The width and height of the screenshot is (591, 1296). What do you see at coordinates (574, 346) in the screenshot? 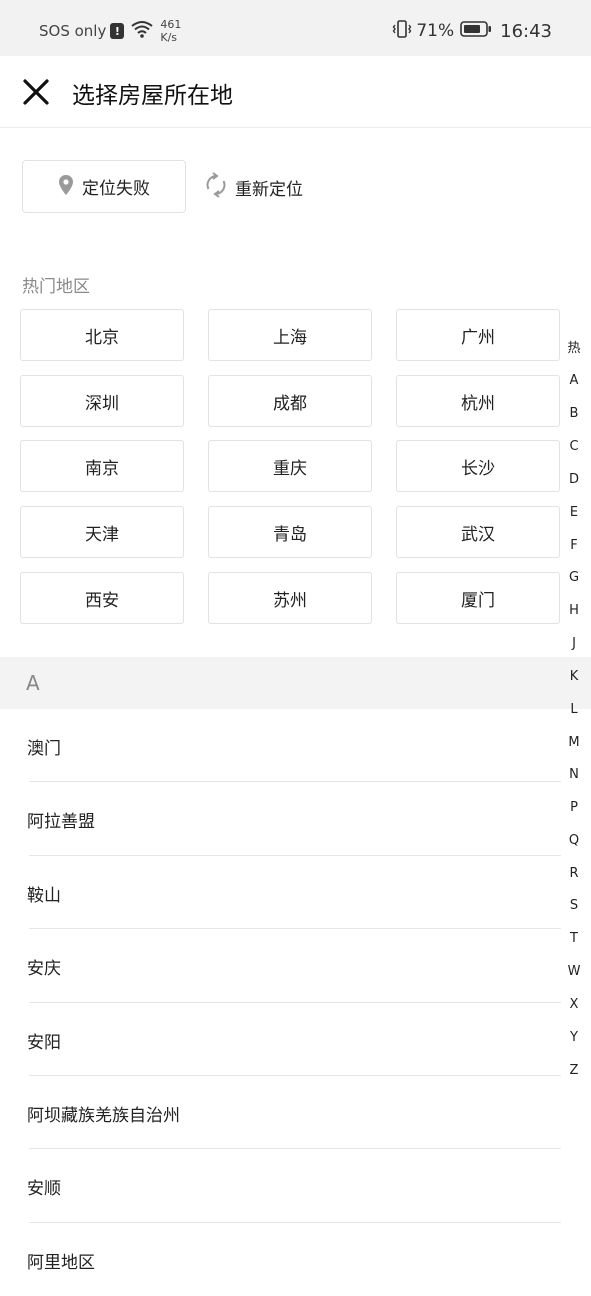
I see `index-letter: 热` at bounding box center [574, 346].